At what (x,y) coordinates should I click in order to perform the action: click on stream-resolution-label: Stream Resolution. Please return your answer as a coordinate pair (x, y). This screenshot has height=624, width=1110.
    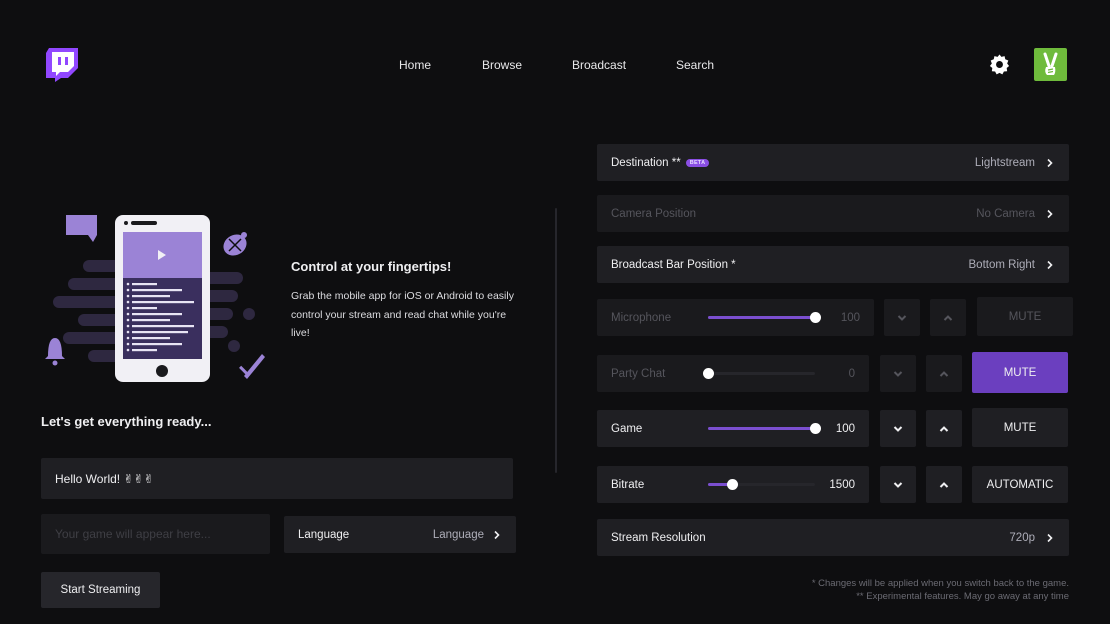
    Looking at the image, I should click on (658, 537).